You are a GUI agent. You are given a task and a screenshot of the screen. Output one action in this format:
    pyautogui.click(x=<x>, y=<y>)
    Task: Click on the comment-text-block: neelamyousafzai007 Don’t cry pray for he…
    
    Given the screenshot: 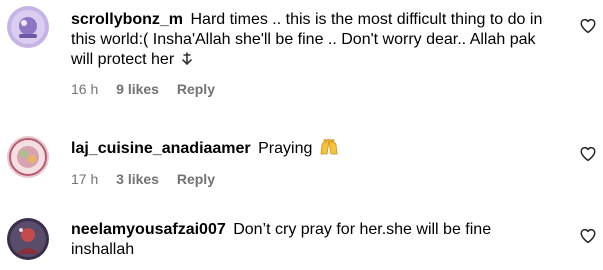 What is the action you would take?
    pyautogui.click(x=311, y=240)
    